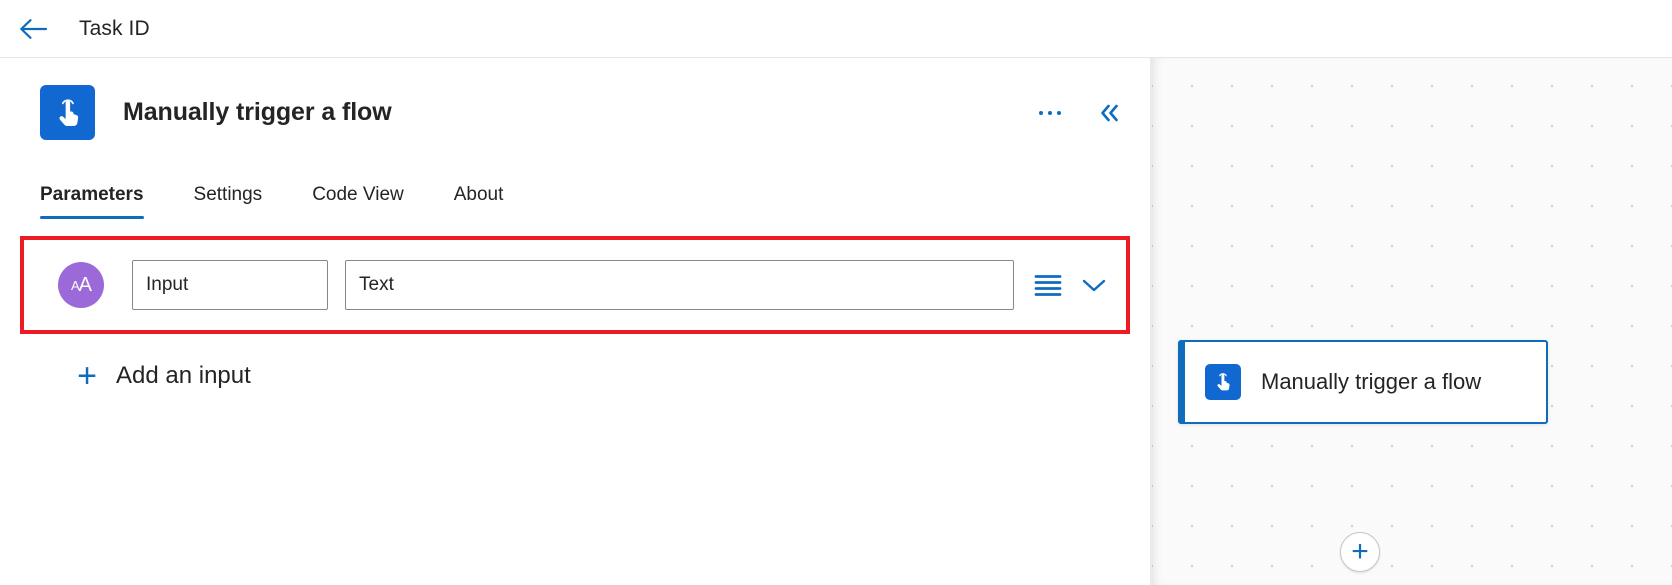 This screenshot has height=585, width=1672. I want to click on node-header-actions, so click(1080, 113).